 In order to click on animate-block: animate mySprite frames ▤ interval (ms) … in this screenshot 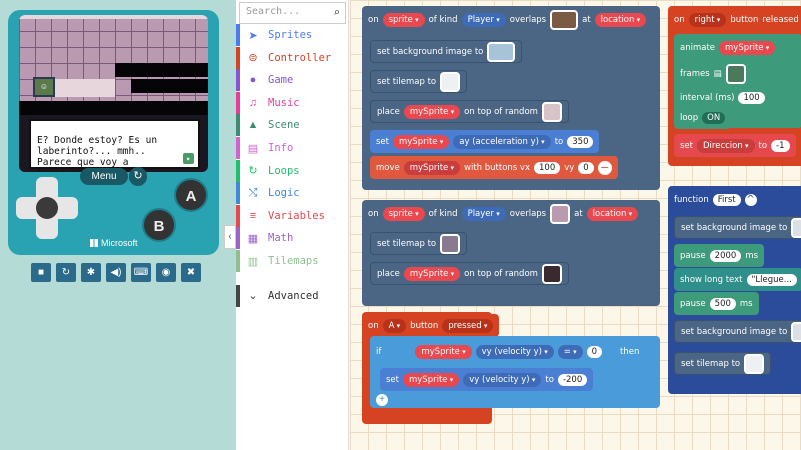, I will do `click(737, 81)`.